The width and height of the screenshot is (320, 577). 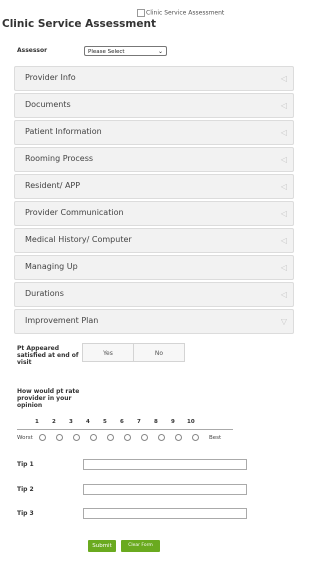 What do you see at coordinates (160, 51) in the screenshot?
I see `chevron-down-icon: ⌄` at bounding box center [160, 51].